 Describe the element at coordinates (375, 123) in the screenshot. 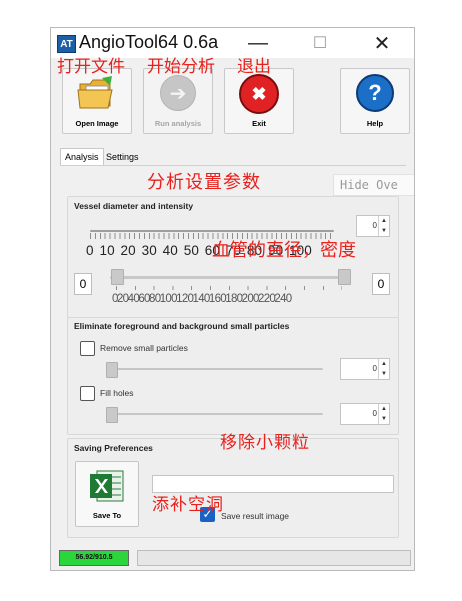

I see `help-label: Help` at that location.